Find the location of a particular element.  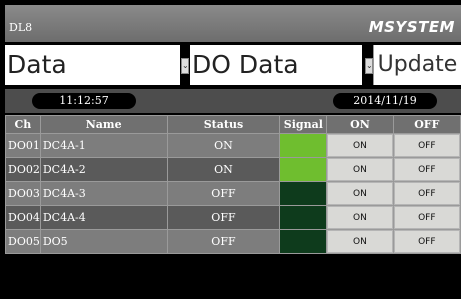

header-off: OFF is located at coordinates (426, 124).